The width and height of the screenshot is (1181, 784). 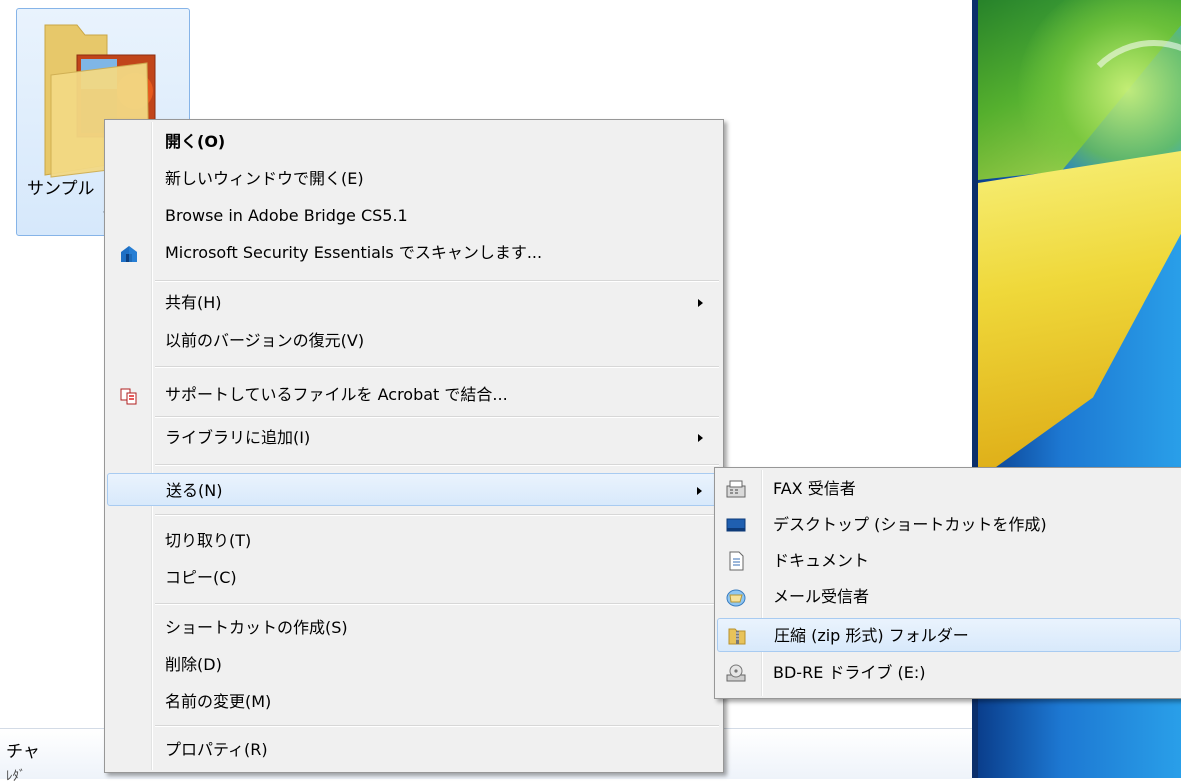 I want to click on menu-item-label: ショートカットの作成(S), so click(x=256, y=627).